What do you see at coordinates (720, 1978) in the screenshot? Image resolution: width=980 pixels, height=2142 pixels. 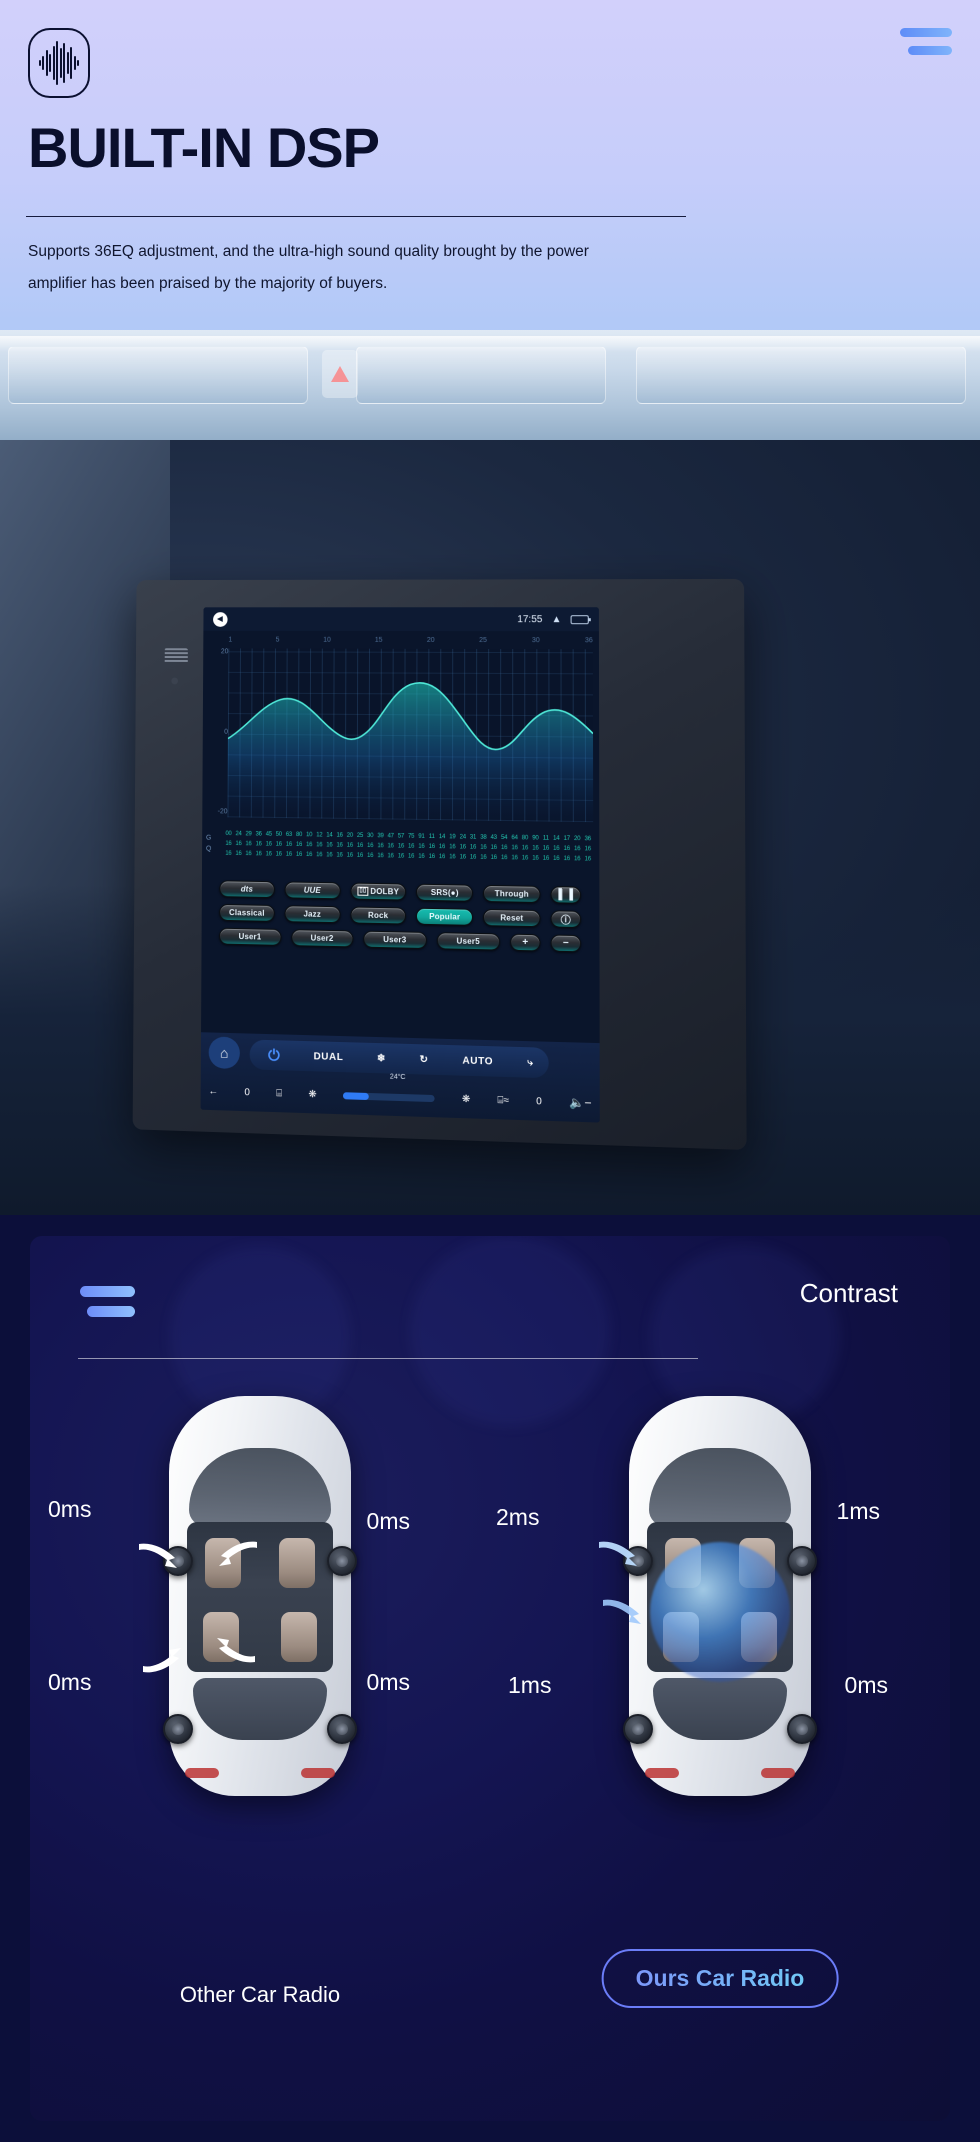 I see `ours-car-radio-label: Ours Car Radio` at bounding box center [720, 1978].